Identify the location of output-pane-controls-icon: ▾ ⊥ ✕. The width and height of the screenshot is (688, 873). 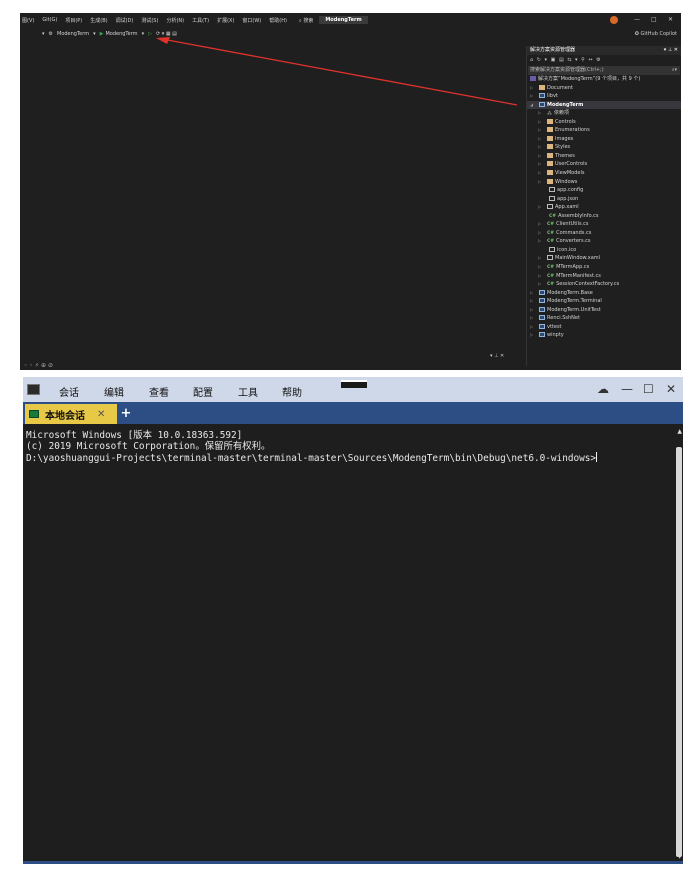
(497, 356).